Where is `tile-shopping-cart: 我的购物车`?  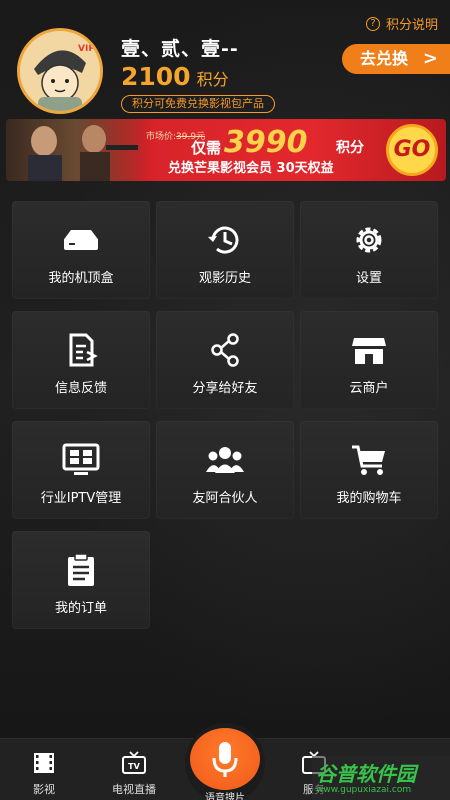
tile-shopping-cart: 我的购物车 is located at coordinates (369, 470).